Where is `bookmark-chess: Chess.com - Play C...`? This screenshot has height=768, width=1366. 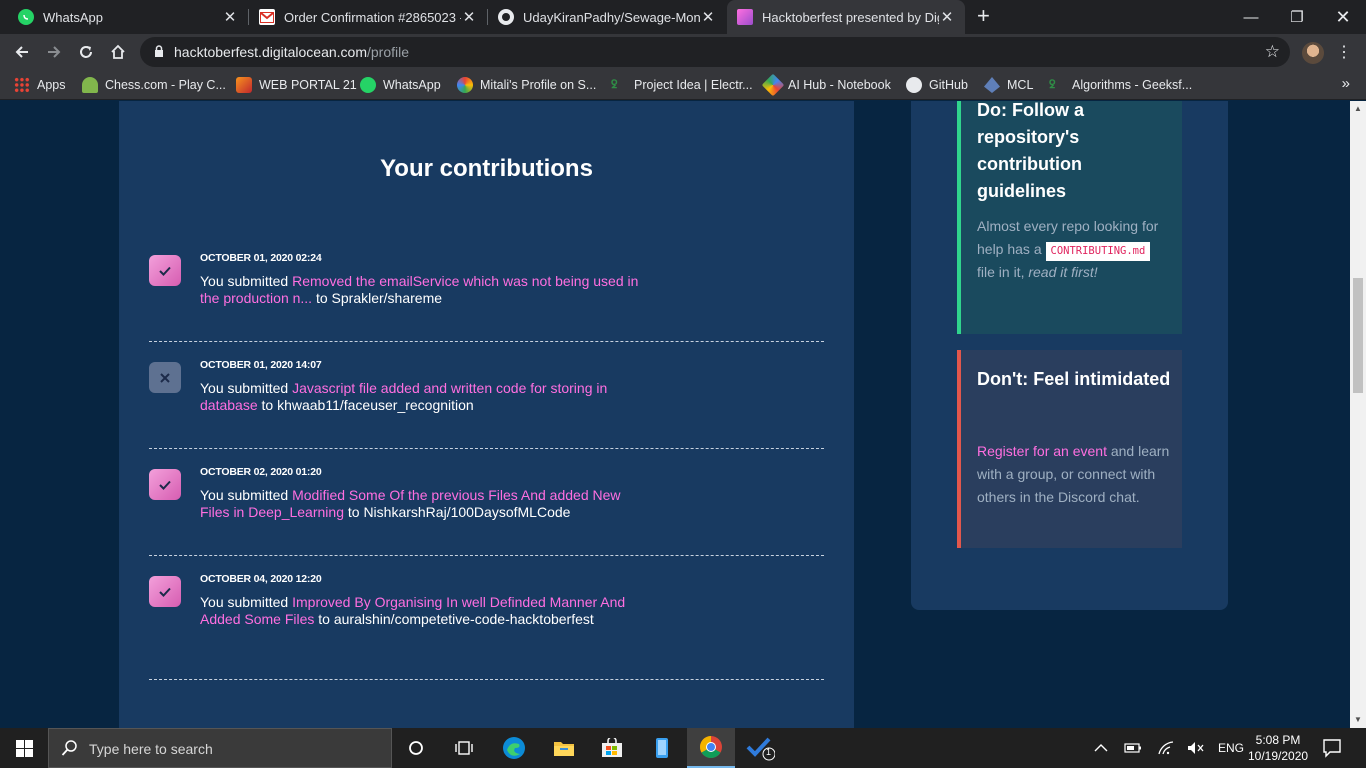
bookmark-chess: Chess.com - Play C... is located at coordinates (154, 85).